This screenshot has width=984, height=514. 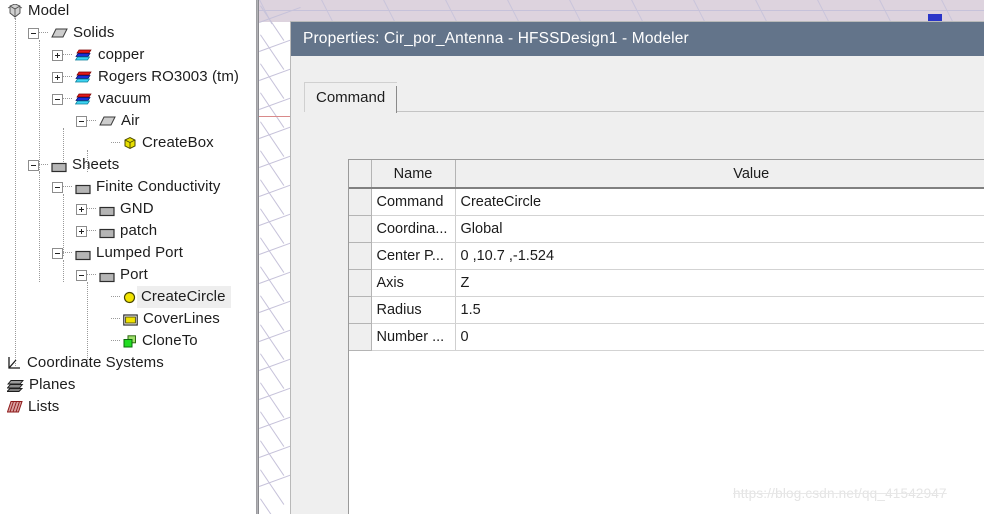 I want to click on row-value-cell: 0 ,10.7 ,-1.524, so click(x=719, y=256).